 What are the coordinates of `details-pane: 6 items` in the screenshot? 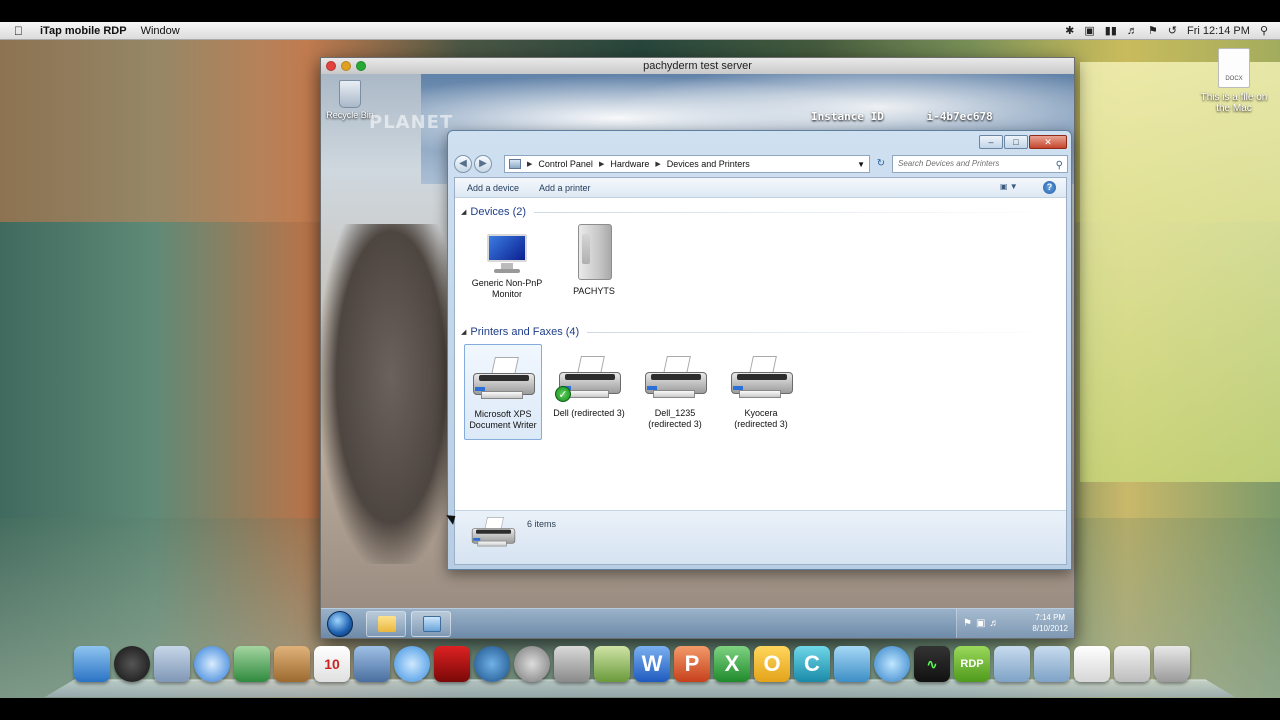 It's located at (760, 537).